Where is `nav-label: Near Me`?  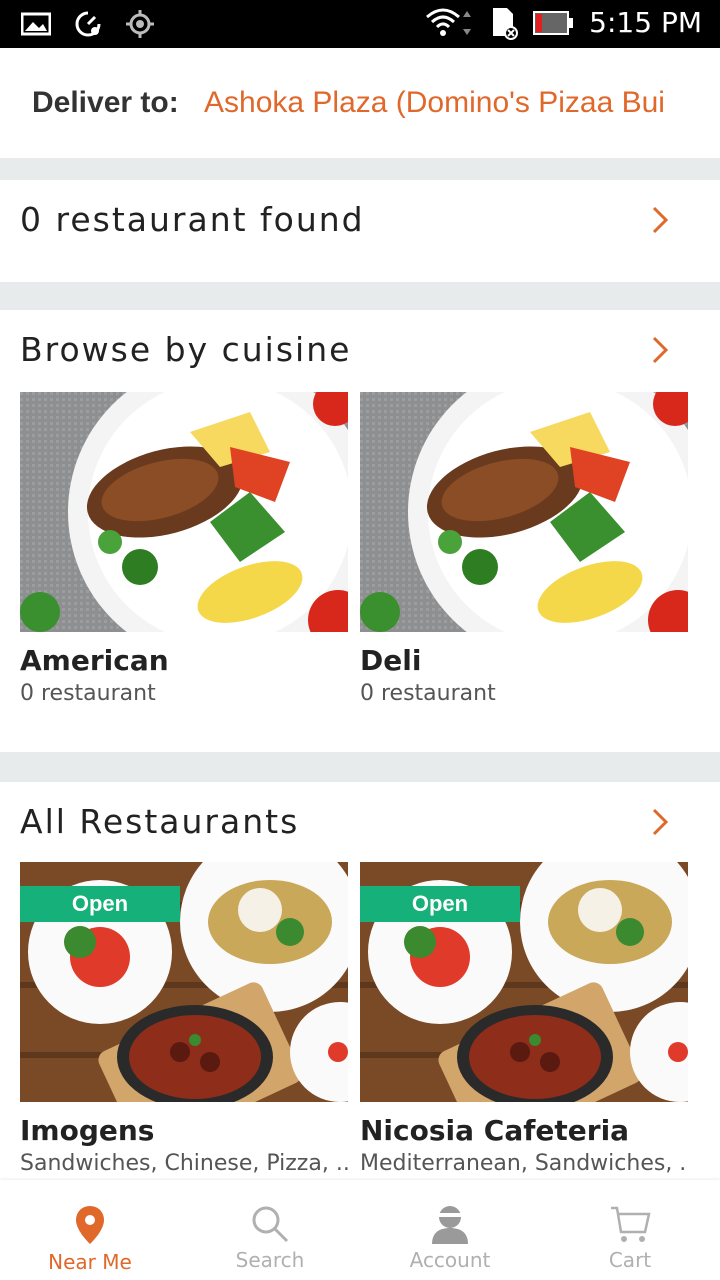
nav-label: Near Me is located at coordinates (90, 1262).